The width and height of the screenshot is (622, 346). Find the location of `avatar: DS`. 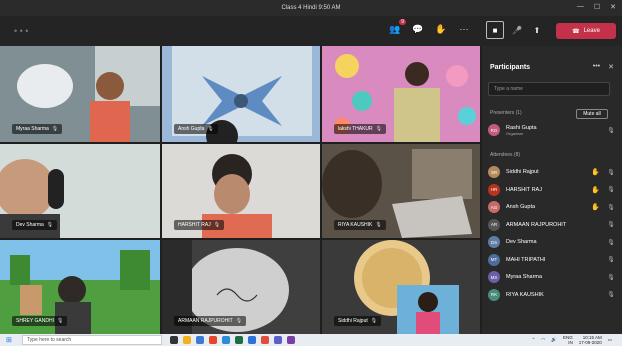

avatar: DS is located at coordinates (494, 242).